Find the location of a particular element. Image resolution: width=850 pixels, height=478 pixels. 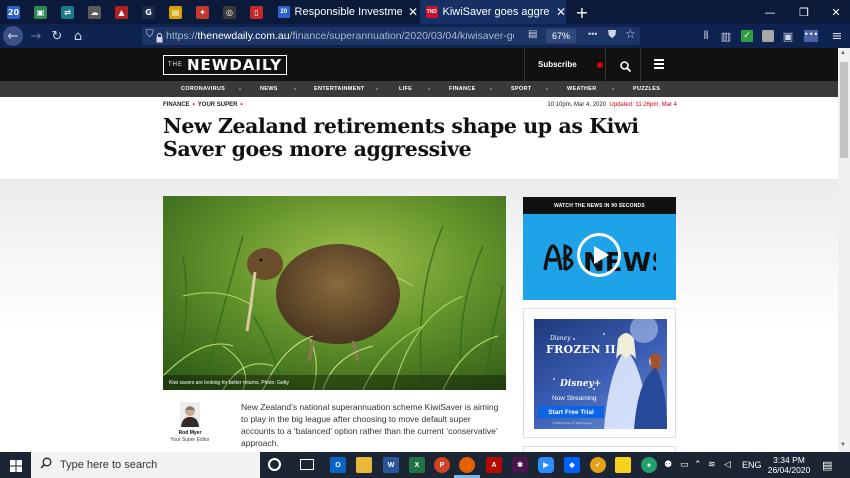

watch-news-video: WATCH THE NEWS IN 90 SECONDS NEWS is located at coordinates (599, 248).